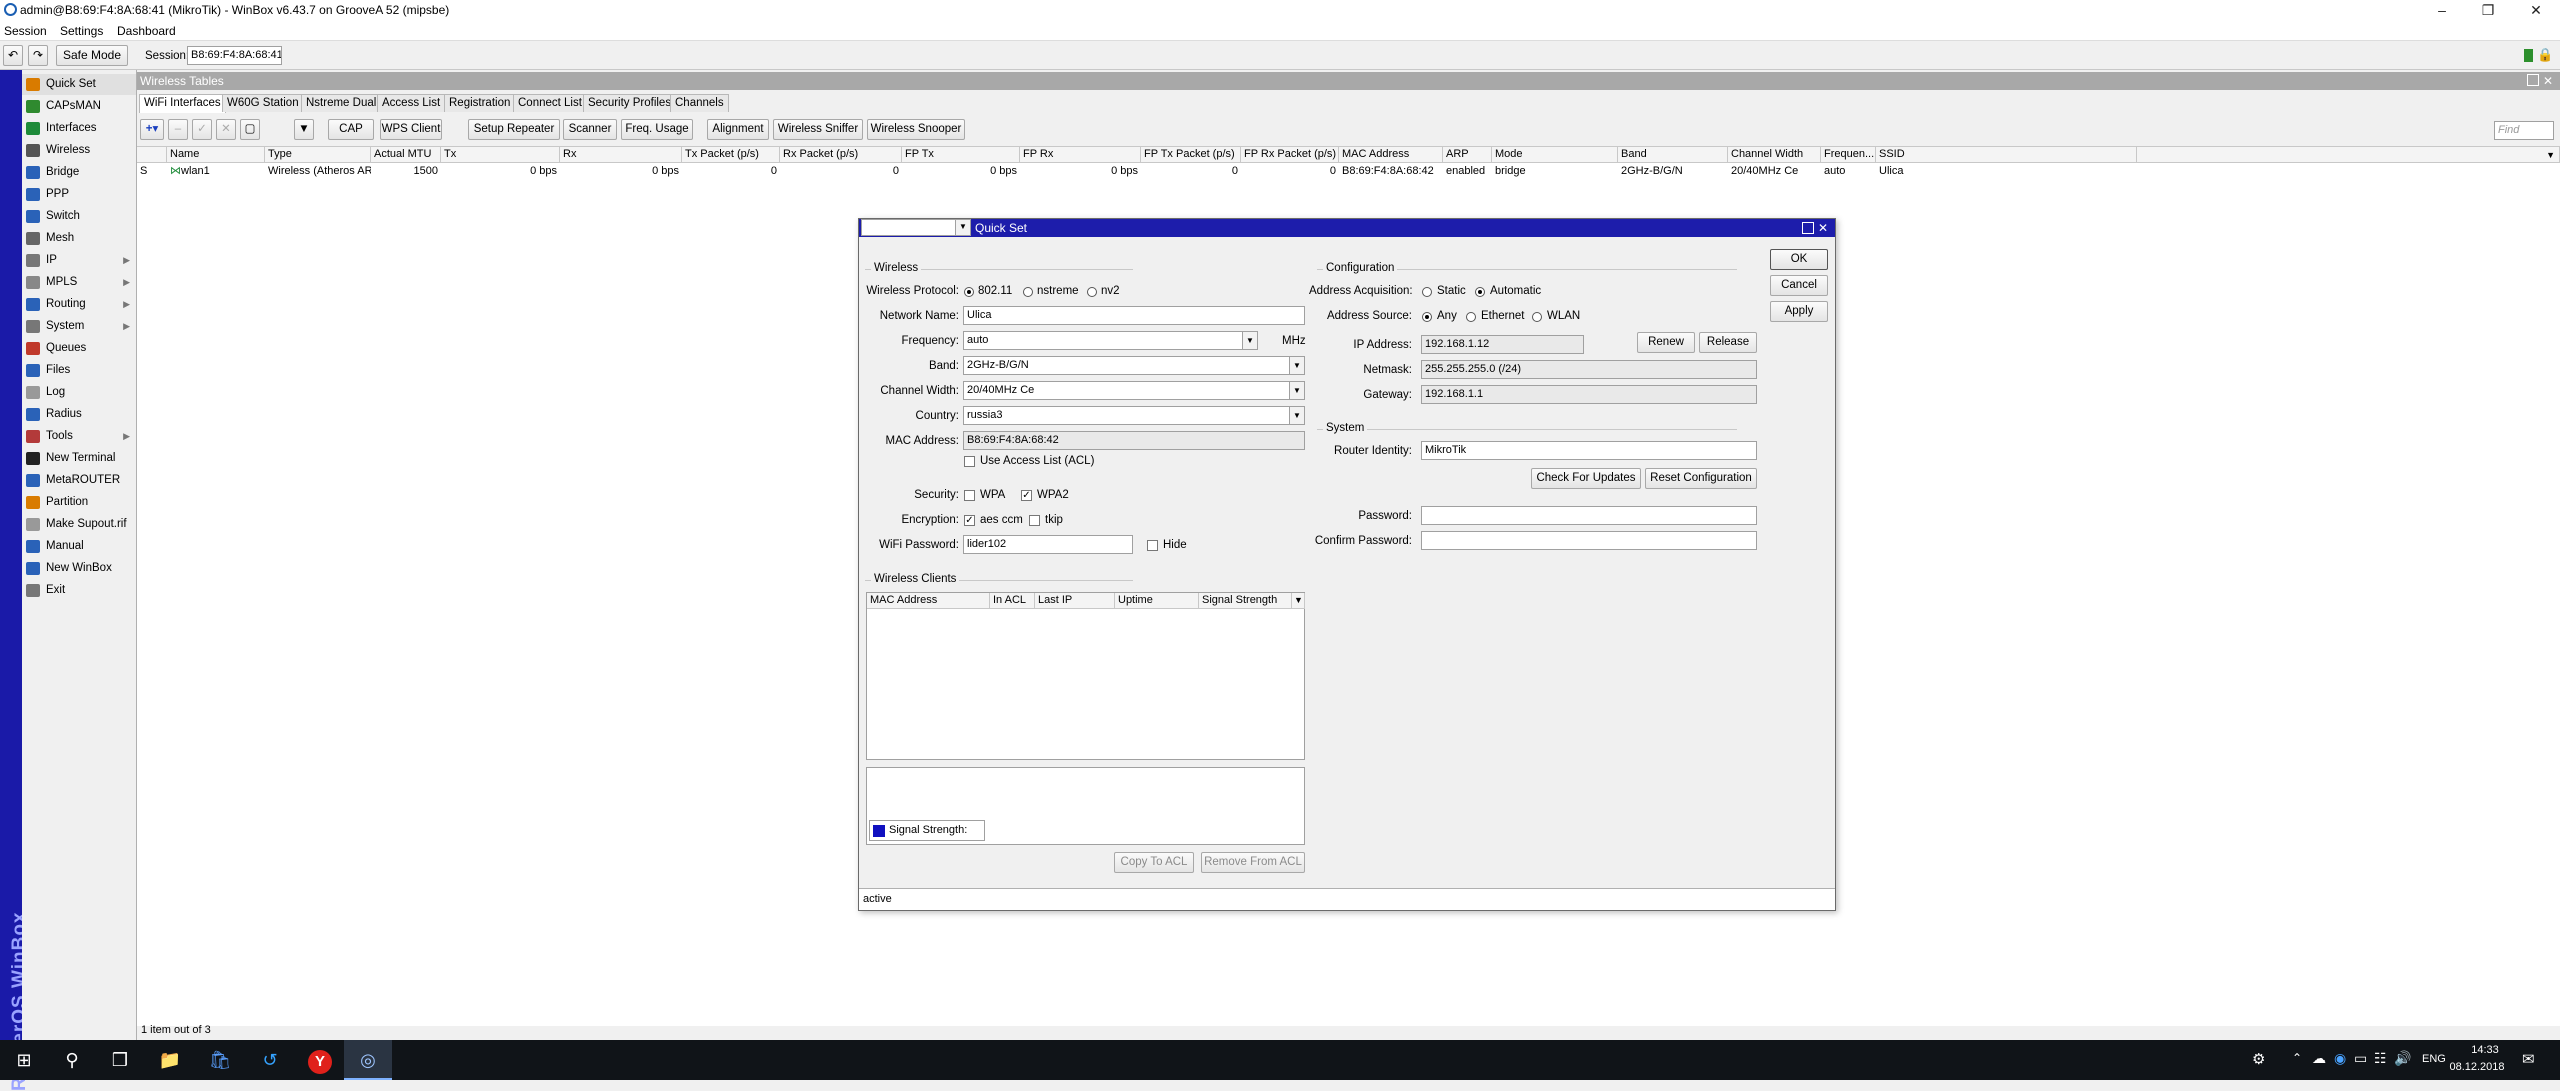 This screenshot has width=2560, height=1091. What do you see at coordinates (234, 55) in the screenshot?
I see `session-field: B8:69:F4:8A:68:41` at bounding box center [234, 55].